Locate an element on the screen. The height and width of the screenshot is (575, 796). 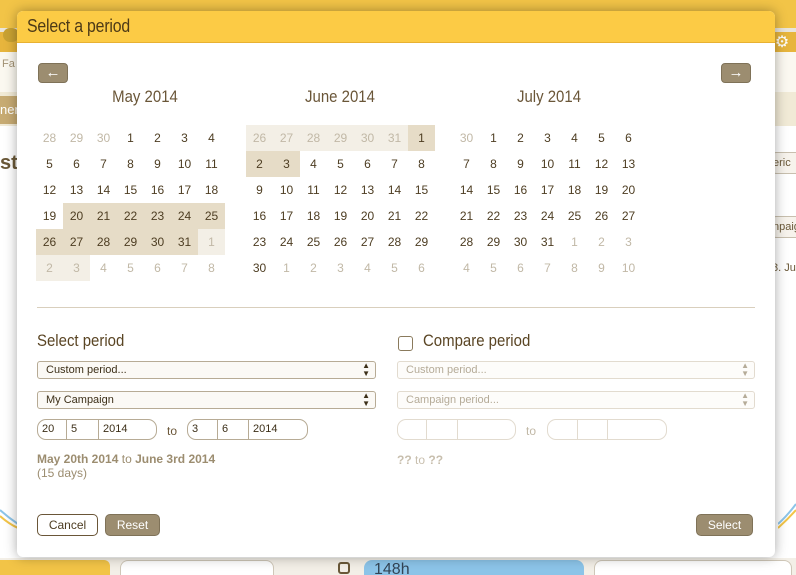
calendar-day-june: 20 is located at coordinates (367, 216).